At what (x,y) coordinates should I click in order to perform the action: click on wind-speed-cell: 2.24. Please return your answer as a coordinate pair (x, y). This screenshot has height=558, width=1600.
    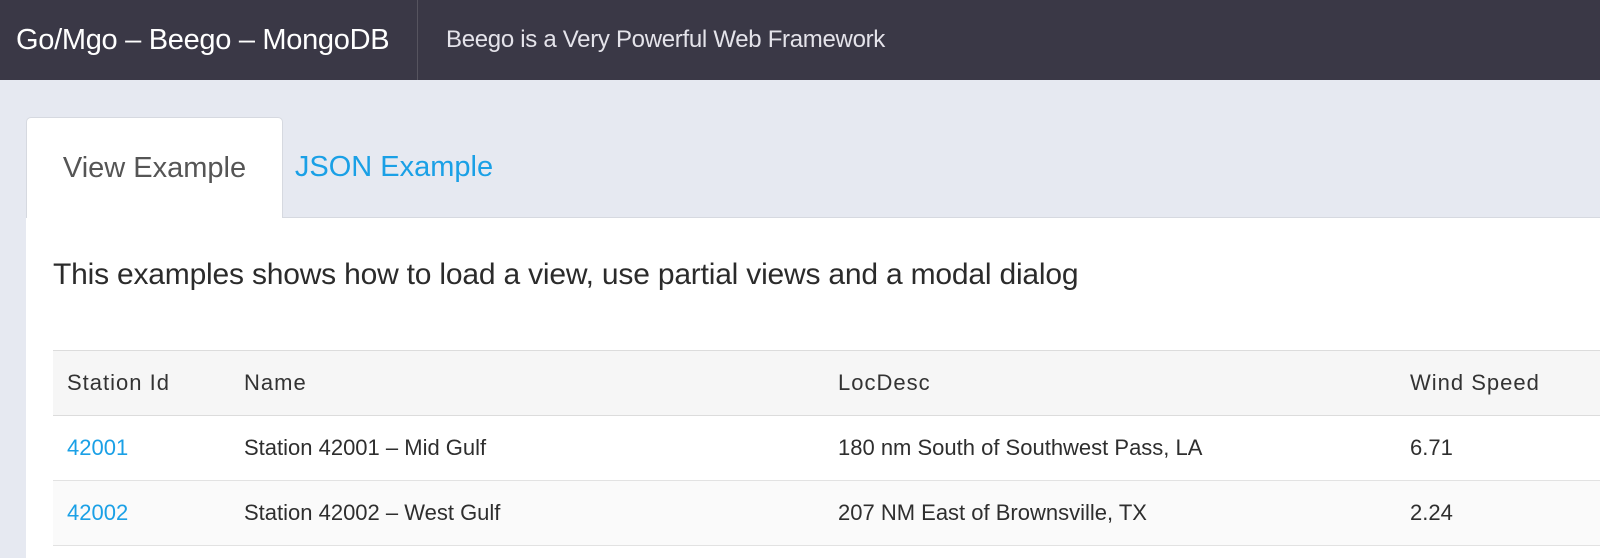
    Looking at the image, I should click on (1431, 512).